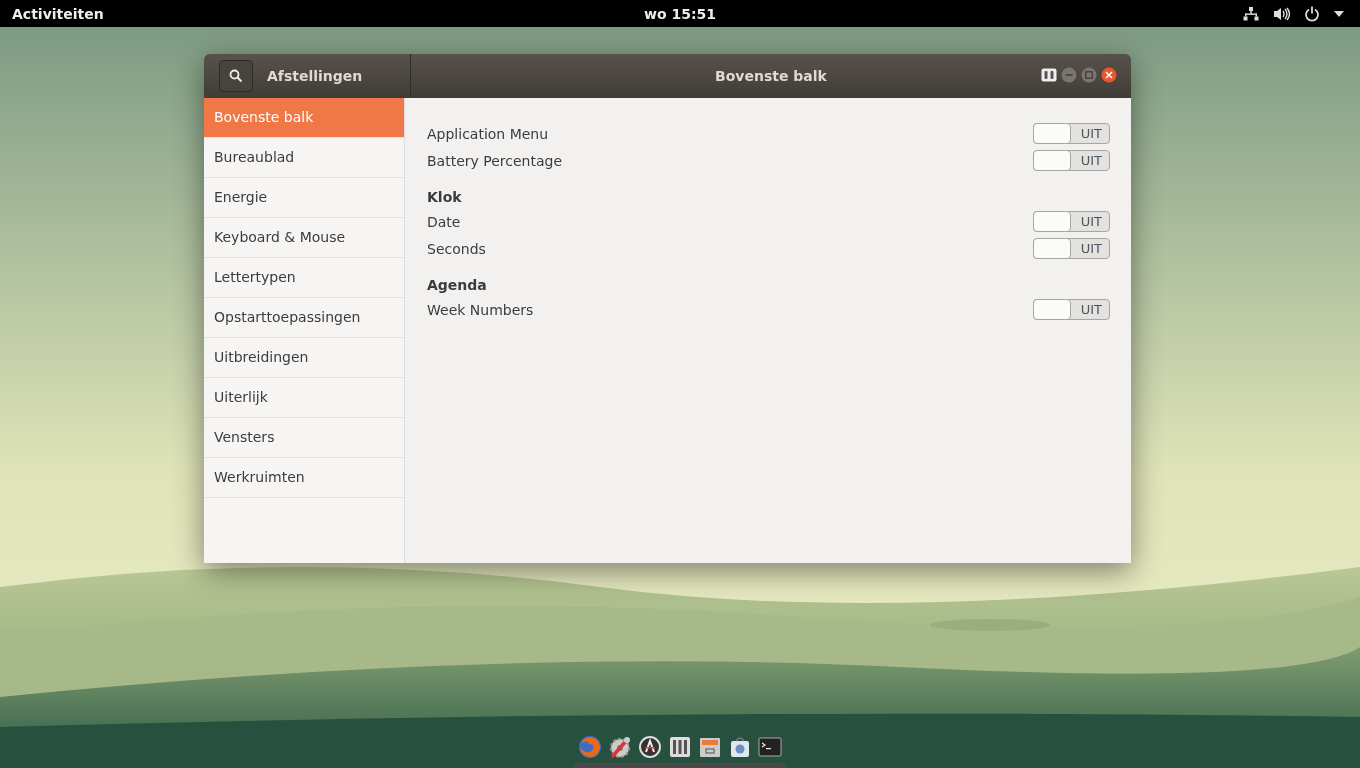 This screenshot has width=1360, height=768. Describe the element at coordinates (771, 76) in the screenshot. I see `window-title: Bovenste balk` at that location.